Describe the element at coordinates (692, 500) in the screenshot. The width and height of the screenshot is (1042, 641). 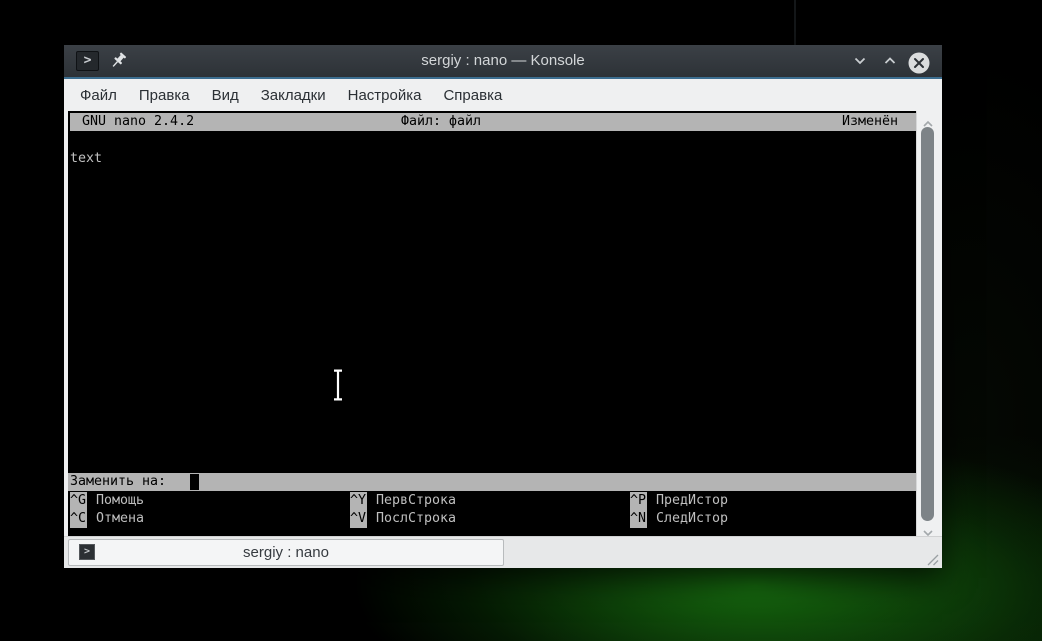
I see `shortcut-label: ПредИстор` at that location.